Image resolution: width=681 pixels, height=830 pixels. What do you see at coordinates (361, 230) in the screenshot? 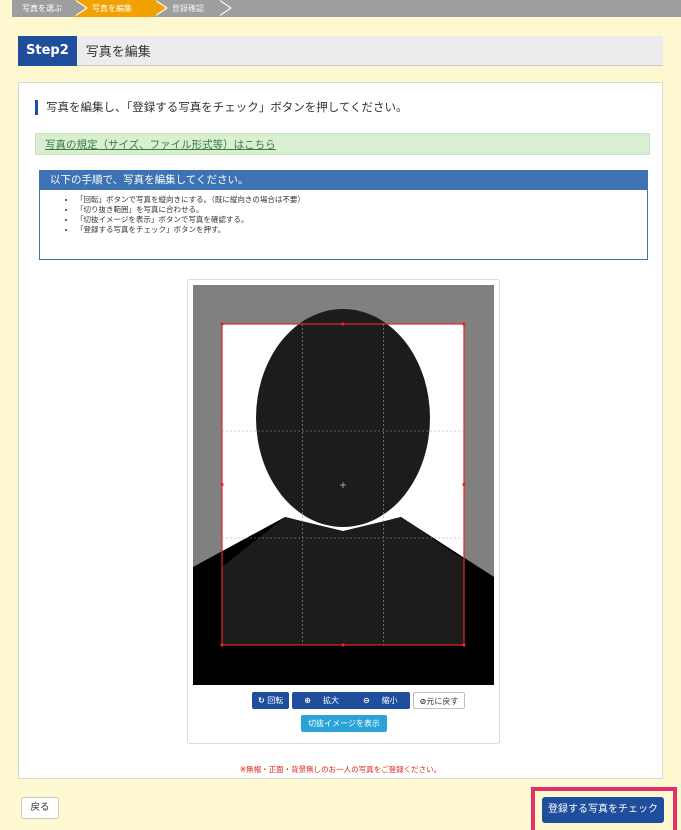
I see `list-item: 「登録する写真をチェック」ボタンを押す。` at bounding box center [361, 230].